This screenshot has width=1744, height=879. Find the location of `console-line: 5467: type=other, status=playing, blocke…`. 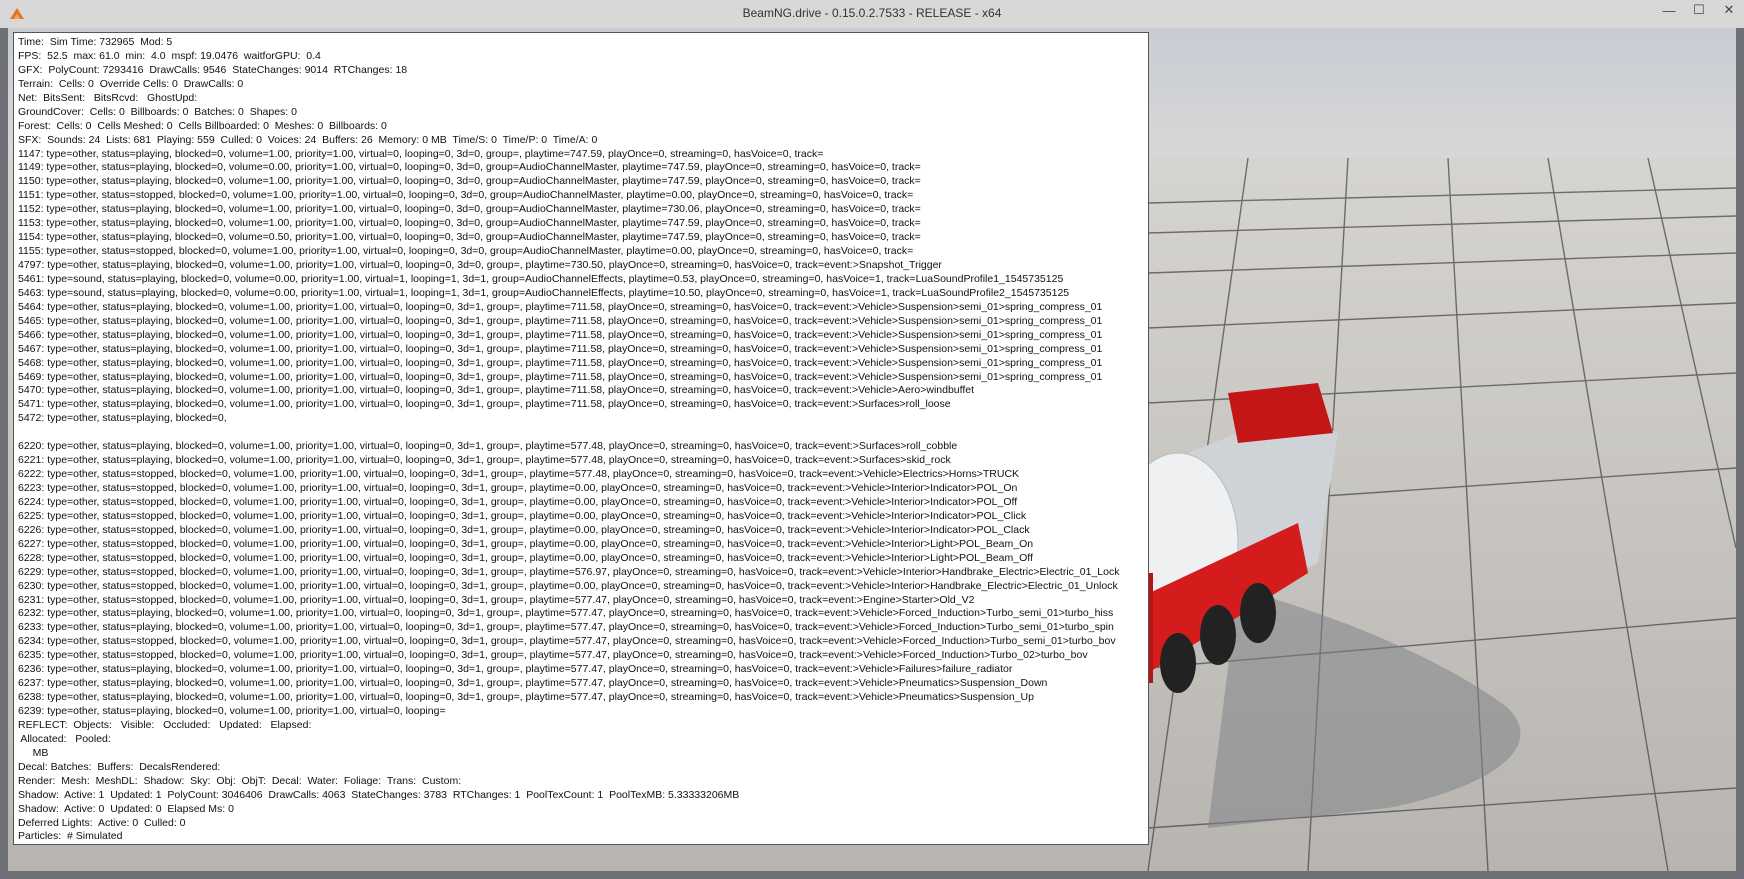

console-line: 5467: type=other, status=playing, blocke… is located at coordinates (560, 348).